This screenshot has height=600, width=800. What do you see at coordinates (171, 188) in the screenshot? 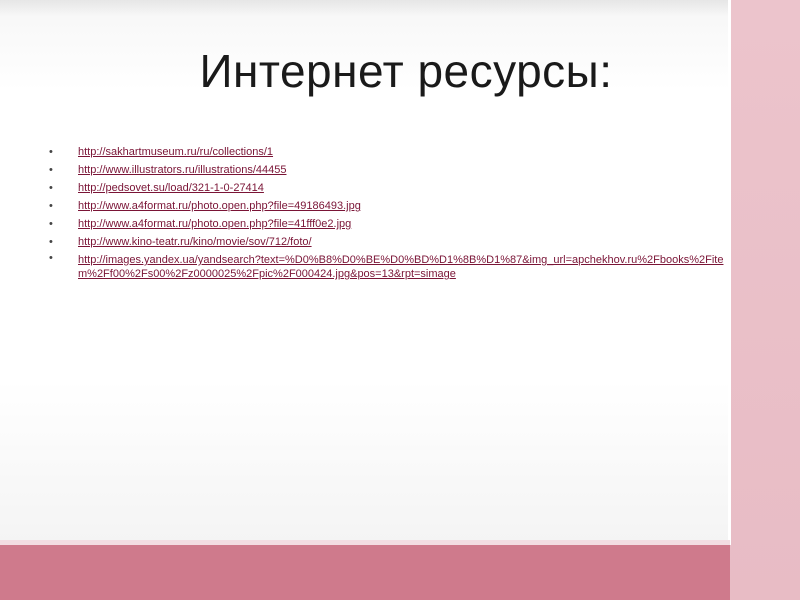
I see `resource-link: http://pedsovet.su/load/321-1-0-27414` at bounding box center [171, 188].